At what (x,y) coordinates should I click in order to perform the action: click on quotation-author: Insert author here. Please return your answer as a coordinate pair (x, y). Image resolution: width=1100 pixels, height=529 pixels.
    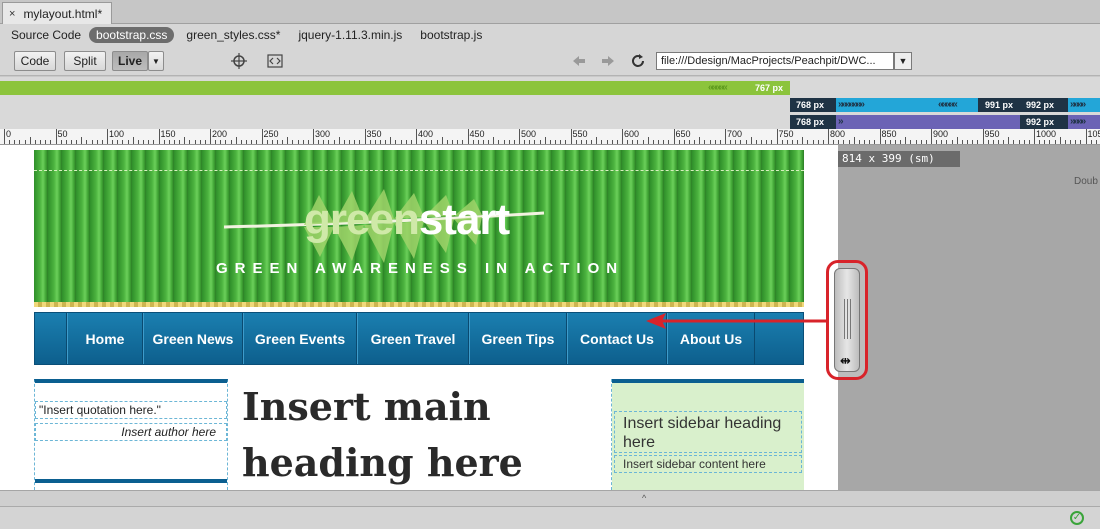
    Looking at the image, I should click on (131, 432).